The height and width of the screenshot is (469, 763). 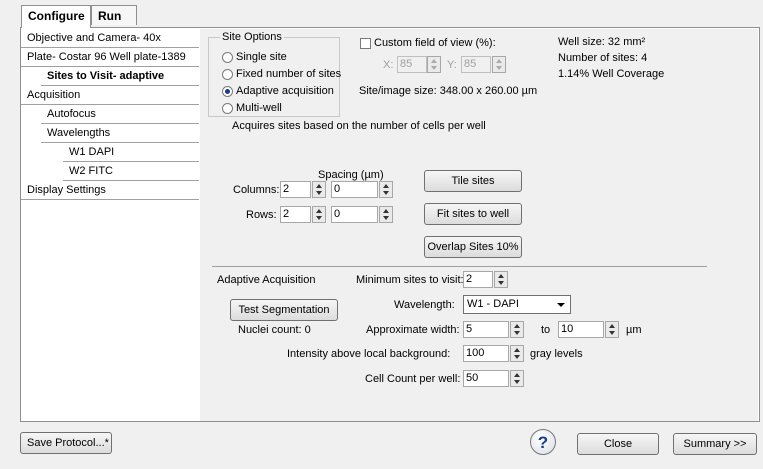 What do you see at coordinates (413, 379) in the screenshot?
I see `cell-count-label: Cell Count per well:` at bounding box center [413, 379].